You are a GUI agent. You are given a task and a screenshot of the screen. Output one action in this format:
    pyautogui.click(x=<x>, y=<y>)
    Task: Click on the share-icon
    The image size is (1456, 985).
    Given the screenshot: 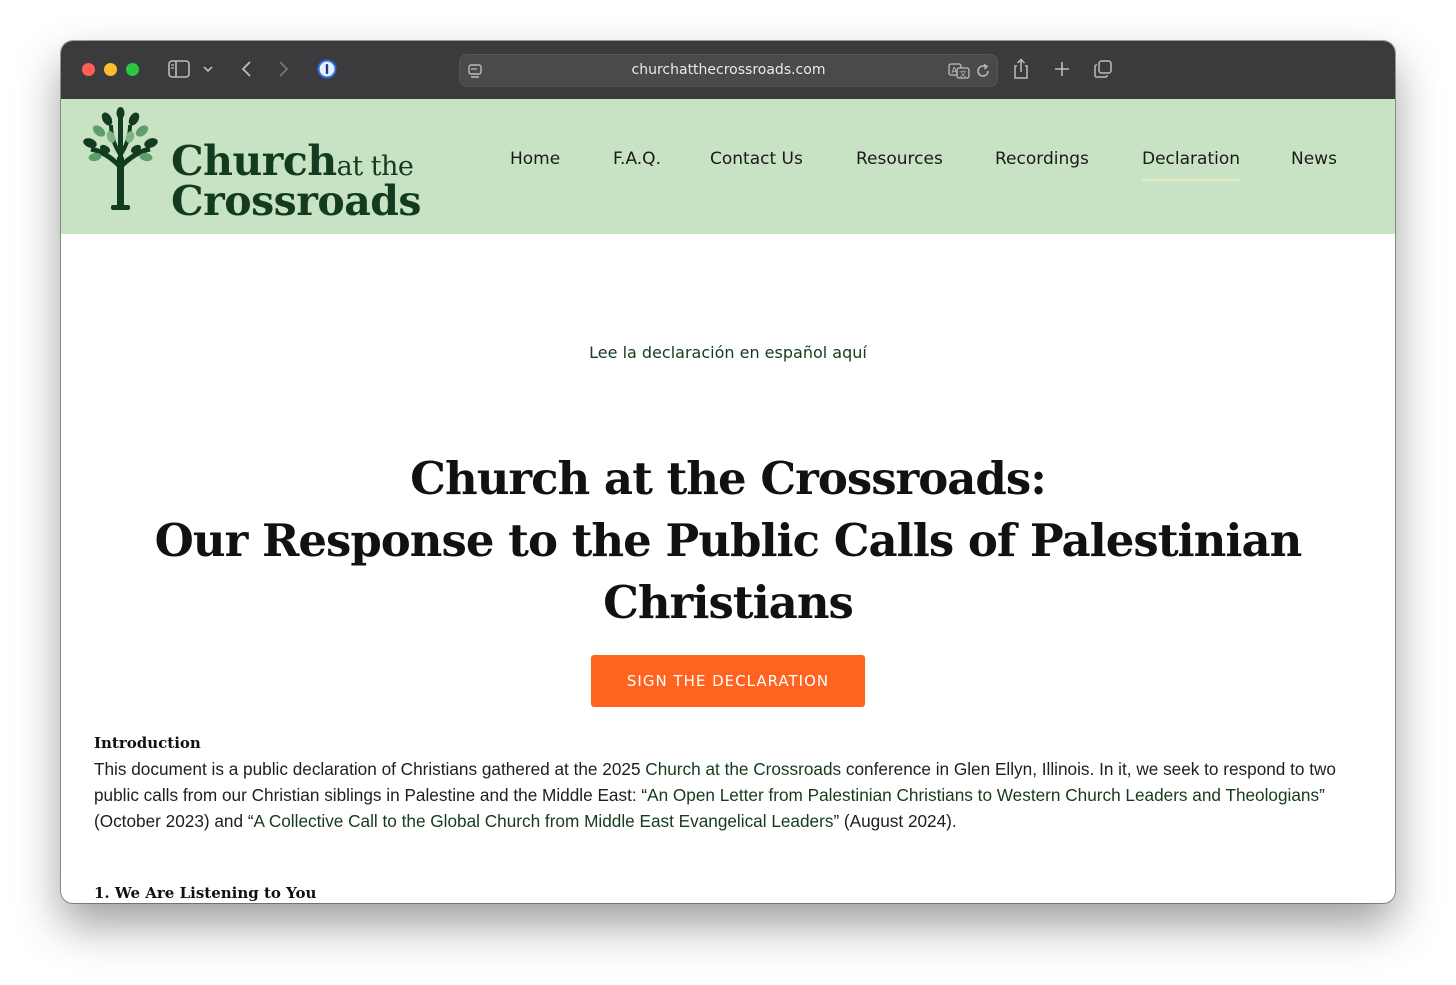 What is the action you would take?
    pyautogui.click(x=1021, y=69)
    